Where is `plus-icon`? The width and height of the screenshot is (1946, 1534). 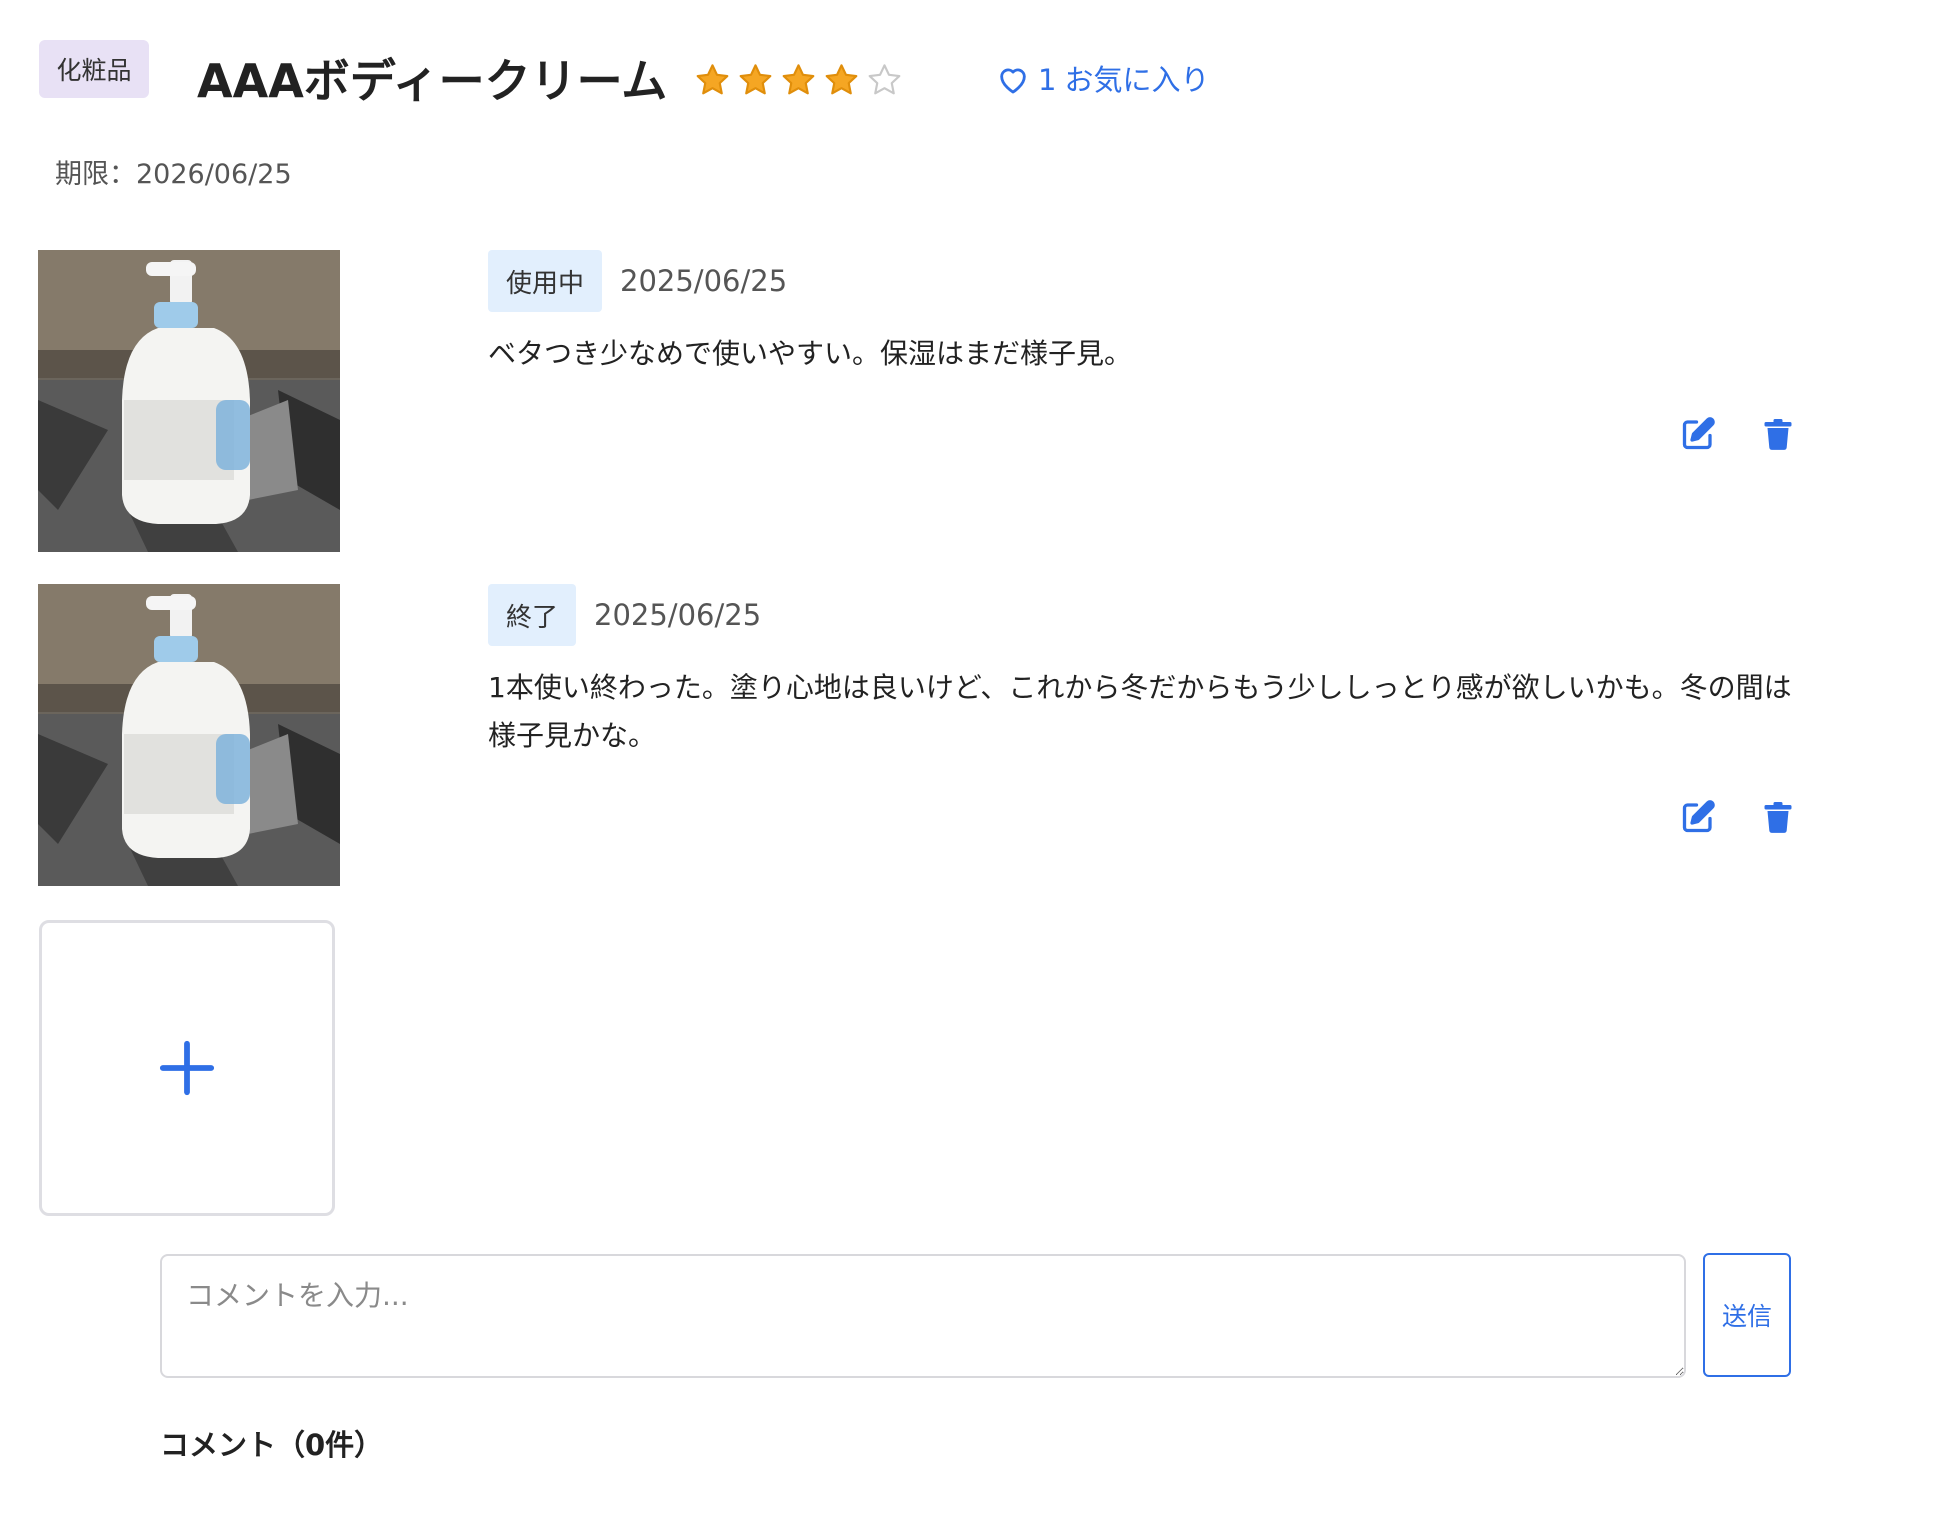 plus-icon is located at coordinates (187, 1068).